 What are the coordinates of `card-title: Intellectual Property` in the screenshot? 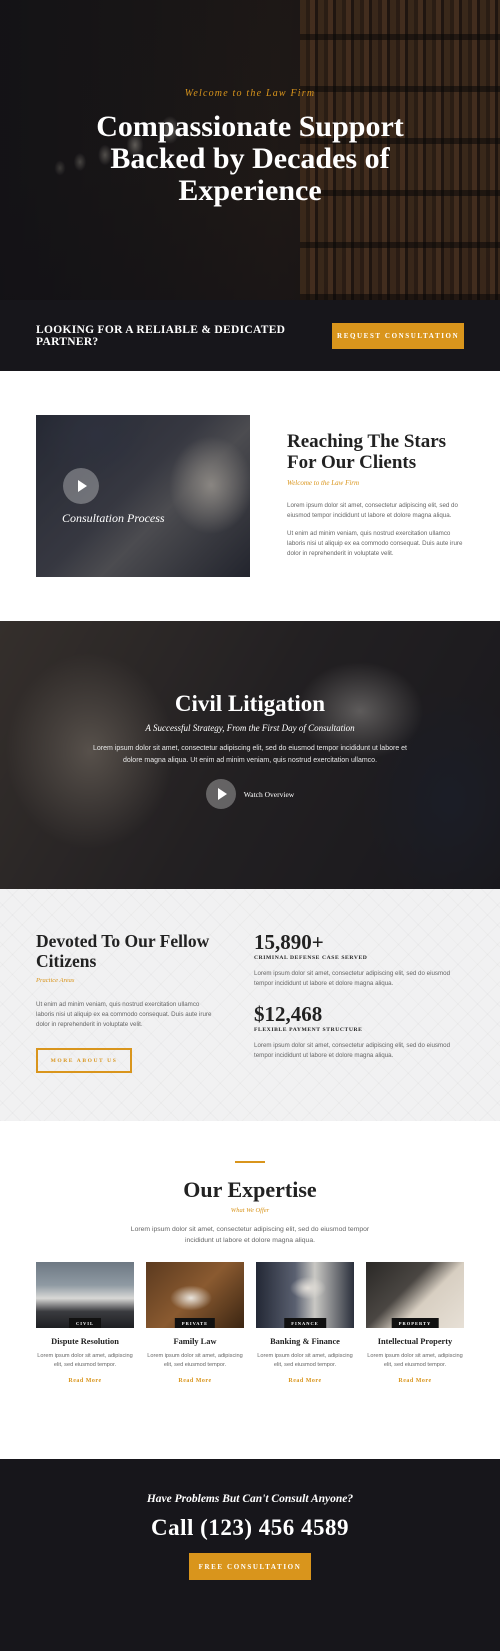 It's located at (415, 1341).